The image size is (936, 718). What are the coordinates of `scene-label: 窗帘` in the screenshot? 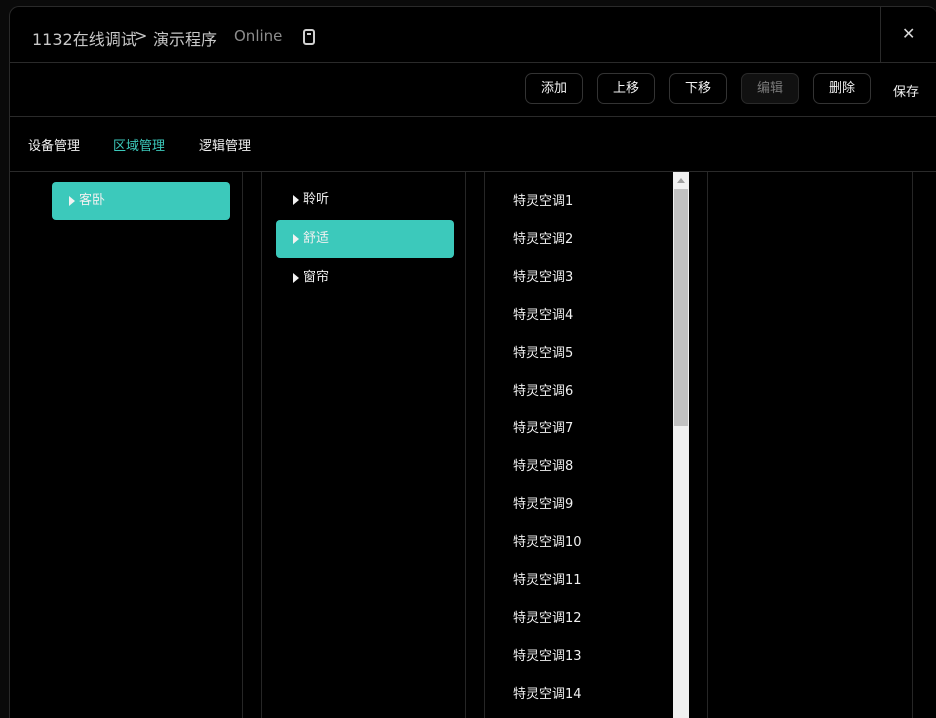 It's located at (316, 277).